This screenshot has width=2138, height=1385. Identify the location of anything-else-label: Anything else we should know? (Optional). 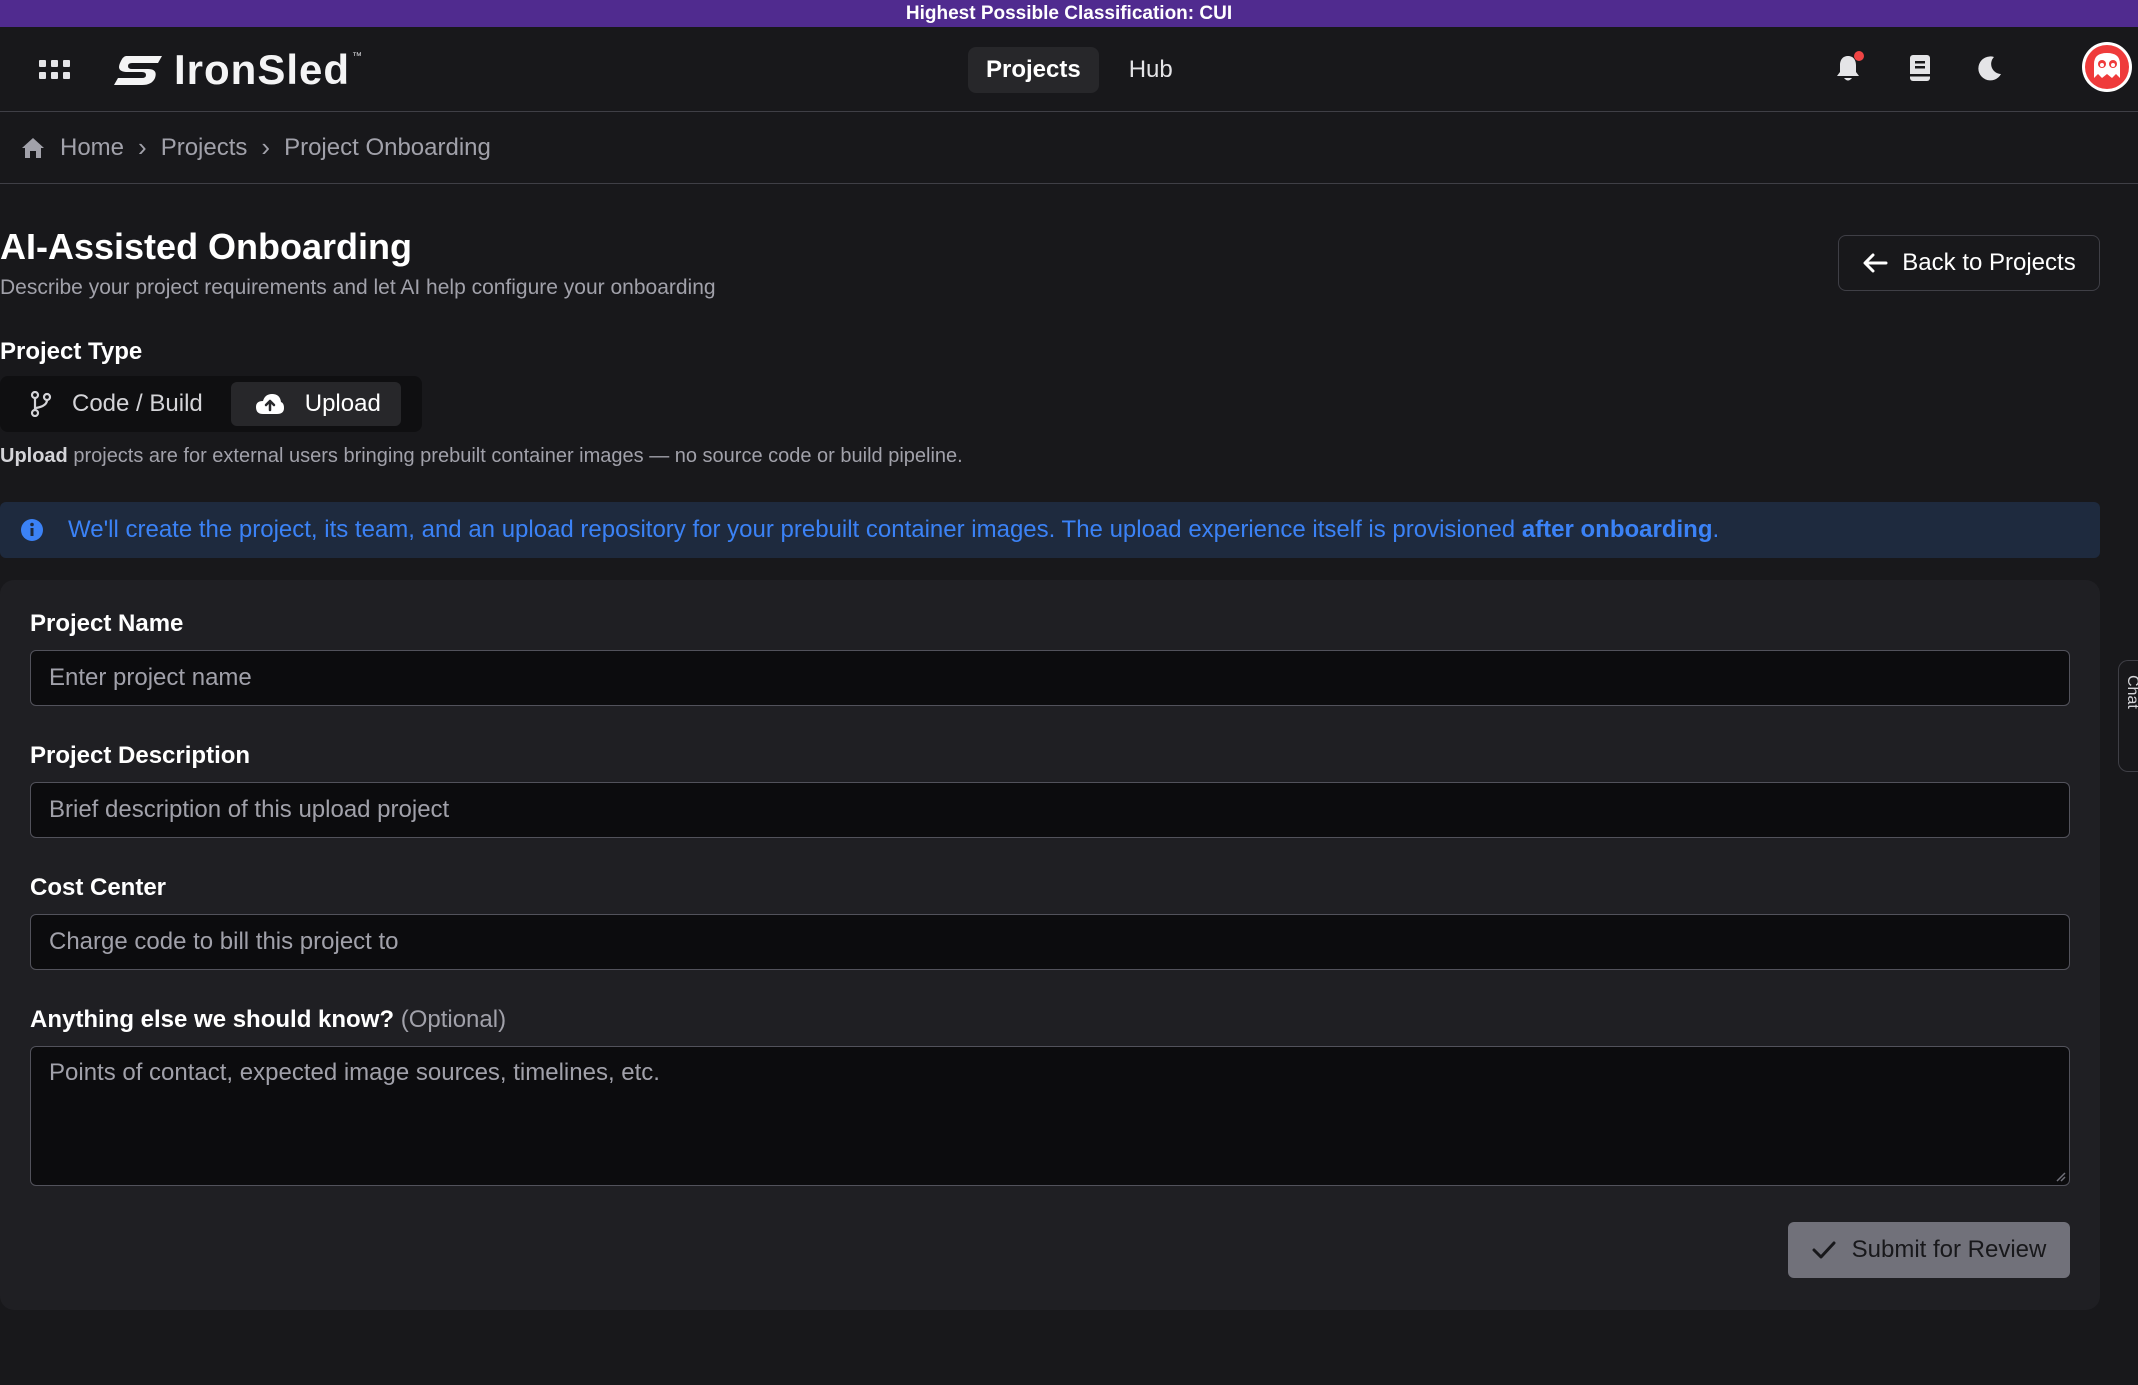
(268, 1019).